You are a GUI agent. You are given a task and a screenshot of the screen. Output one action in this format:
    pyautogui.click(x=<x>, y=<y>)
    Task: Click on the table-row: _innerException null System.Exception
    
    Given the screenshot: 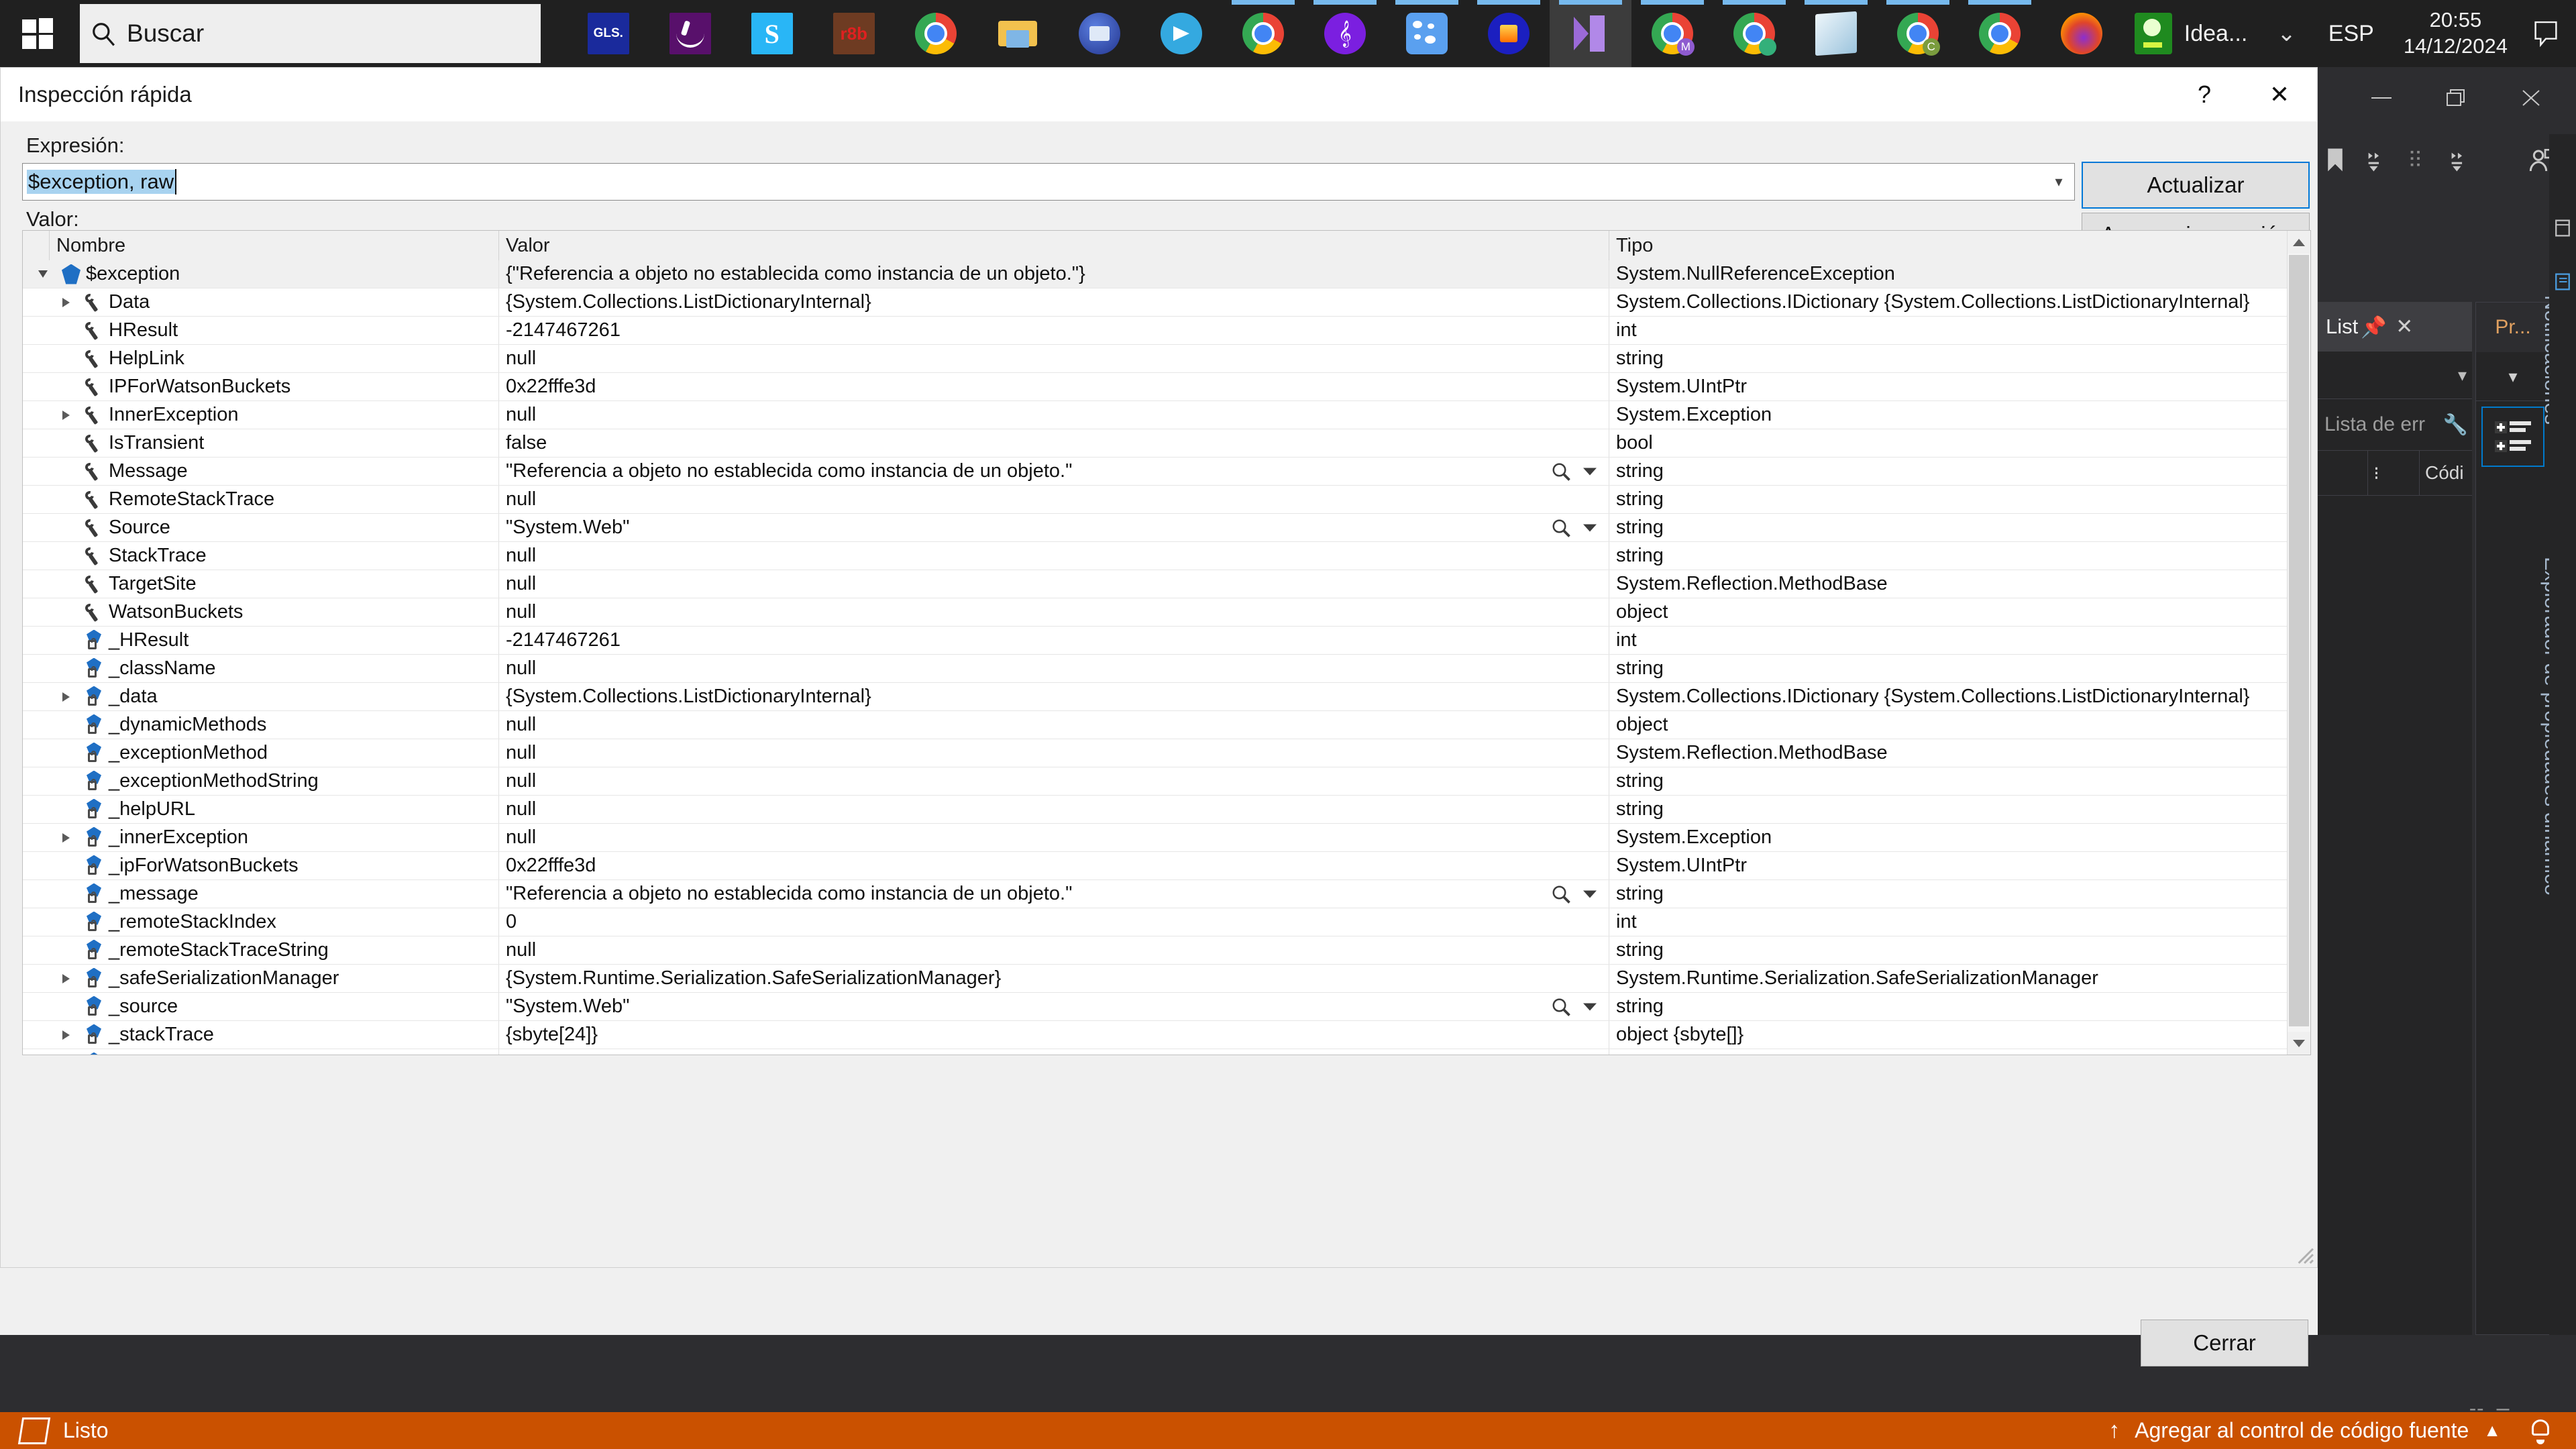 What is the action you would take?
    pyautogui.click(x=1155, y=838)
    